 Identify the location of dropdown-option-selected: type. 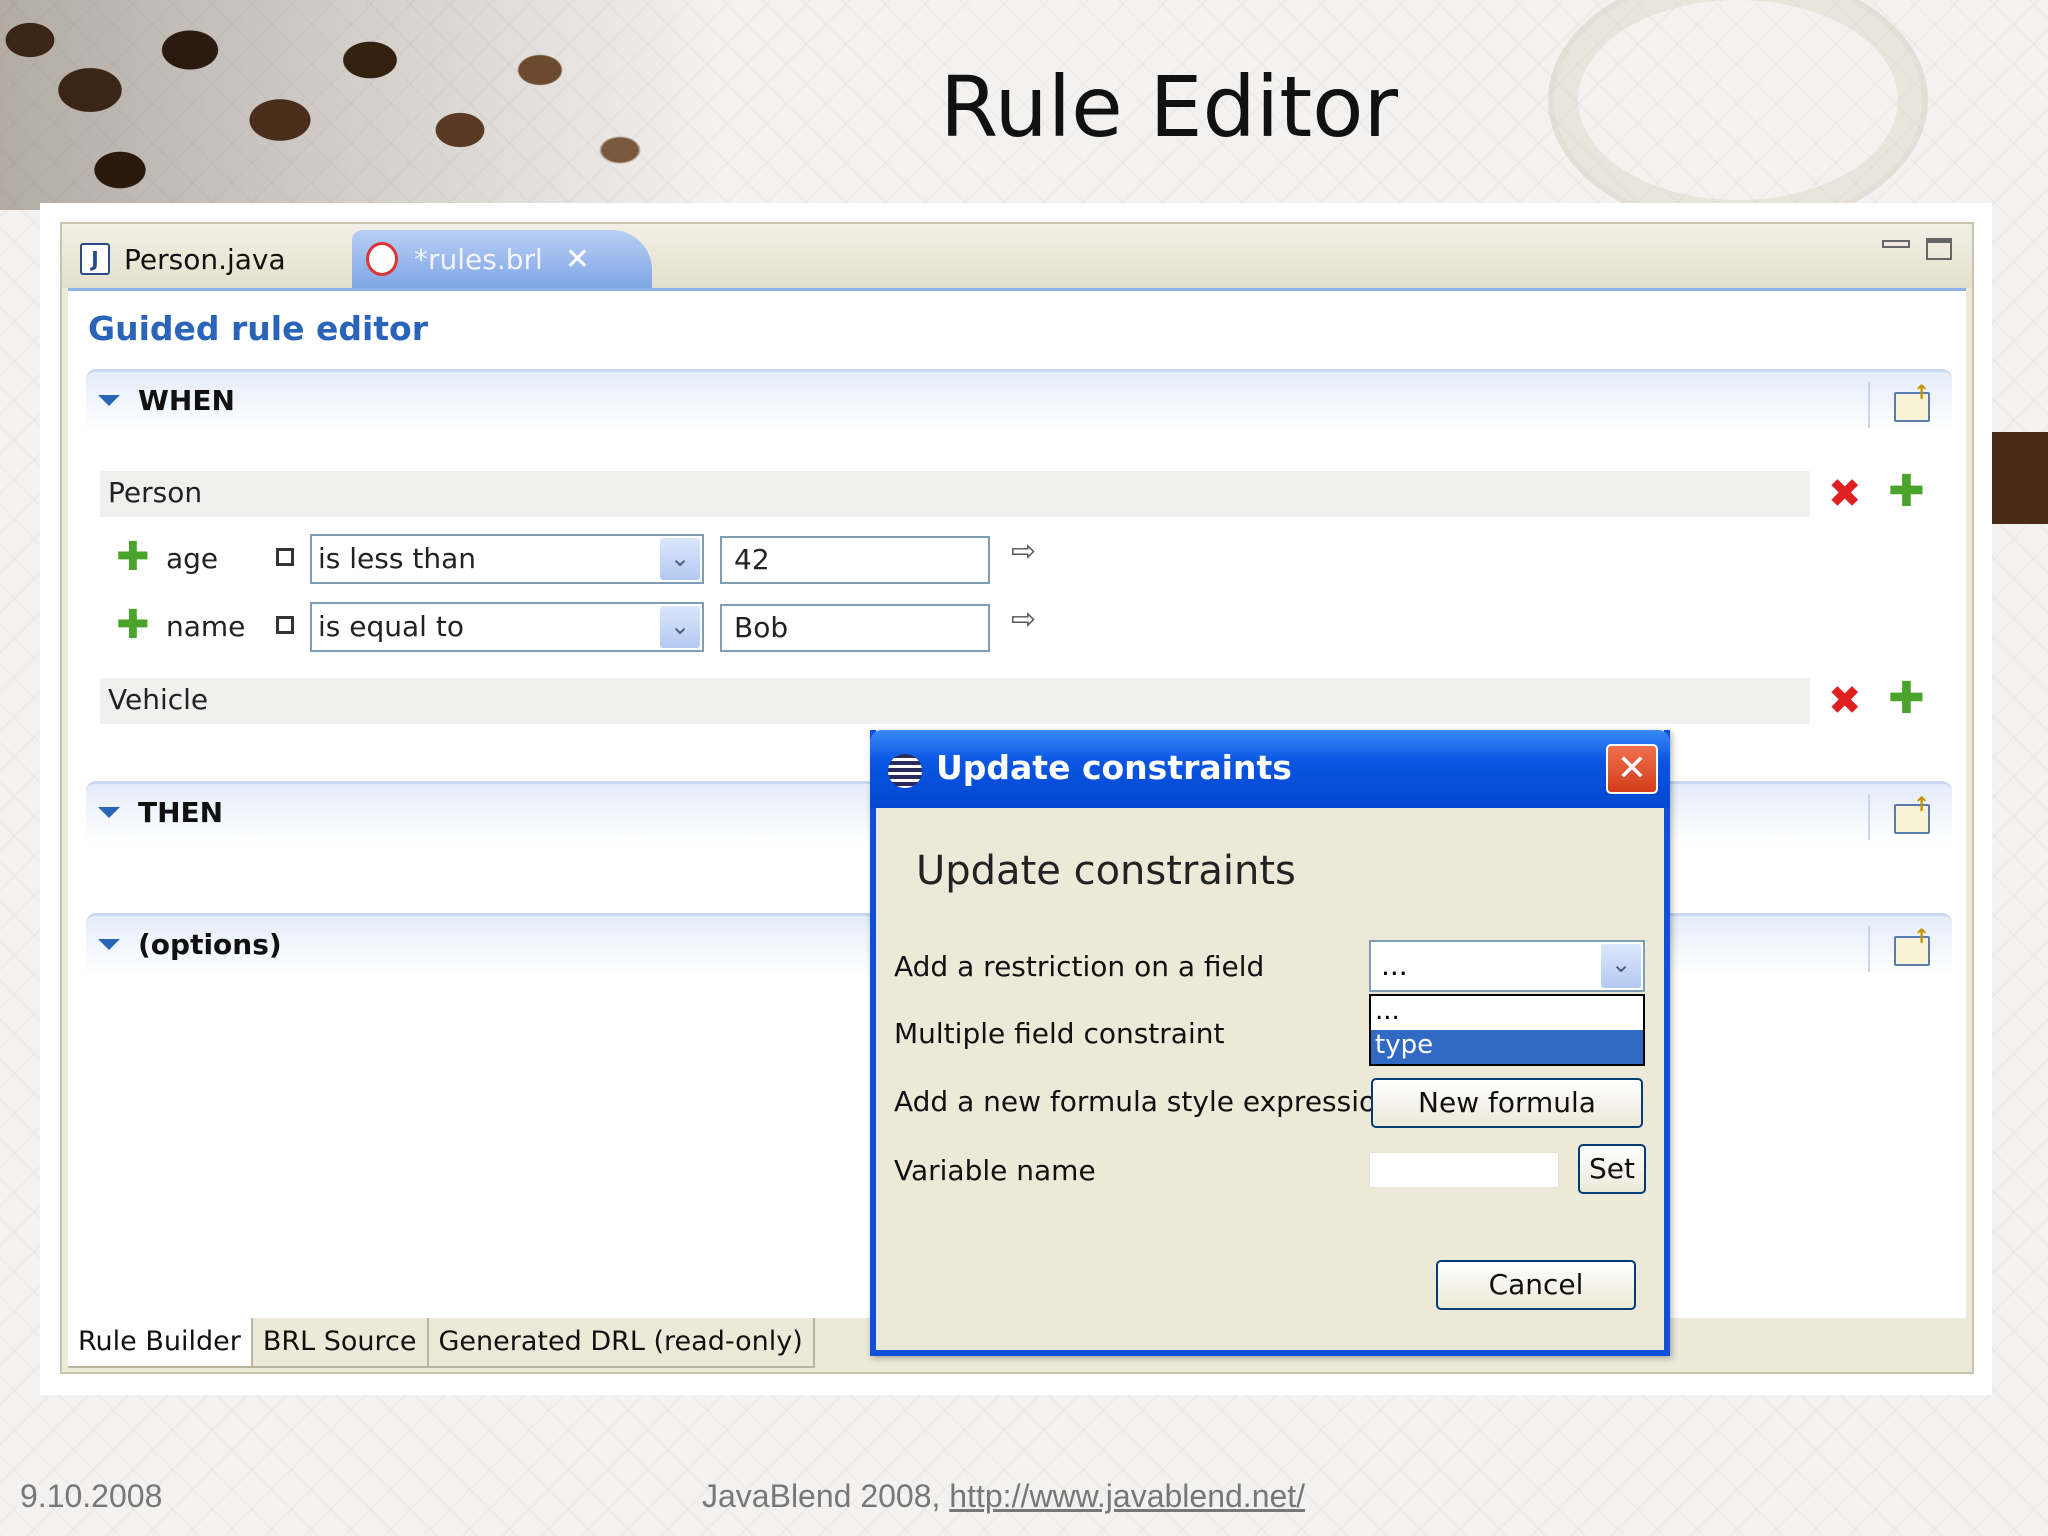
(1507, 1047).